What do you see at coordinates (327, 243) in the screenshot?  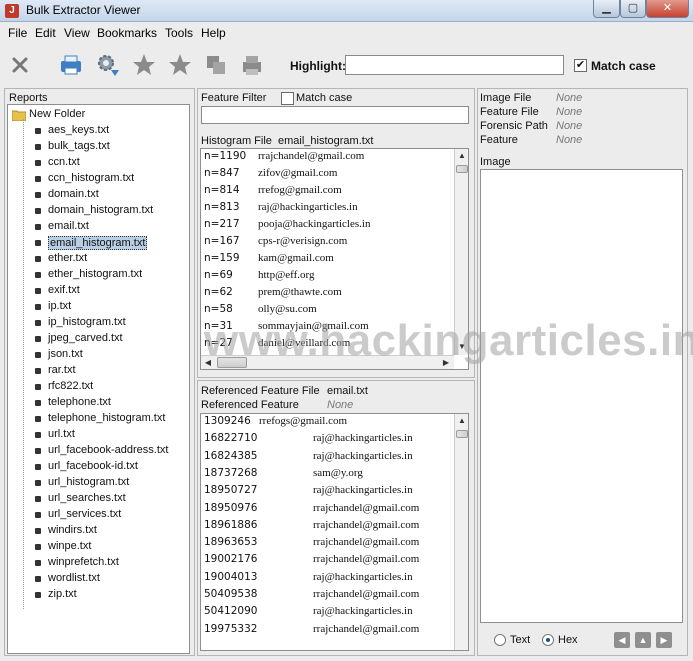 I see `histogram-row: n=167 cps-r@verisign.com` at bounding box center [327, 243].